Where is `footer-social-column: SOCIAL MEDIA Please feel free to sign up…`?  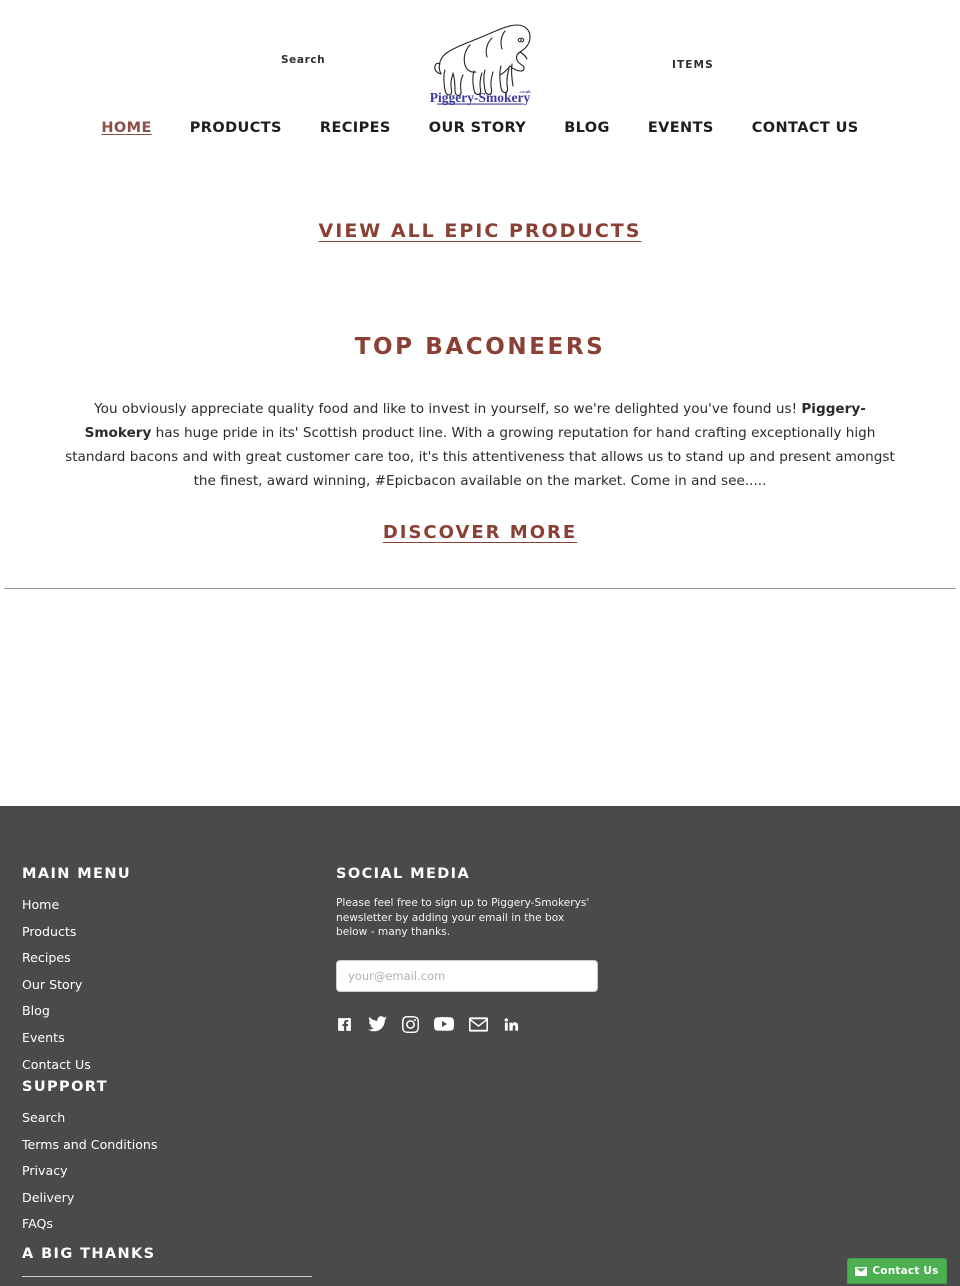 footer-social-column: SOCIAL MEDIA Please feel free to sign up… is located at coordinates (471, 949).